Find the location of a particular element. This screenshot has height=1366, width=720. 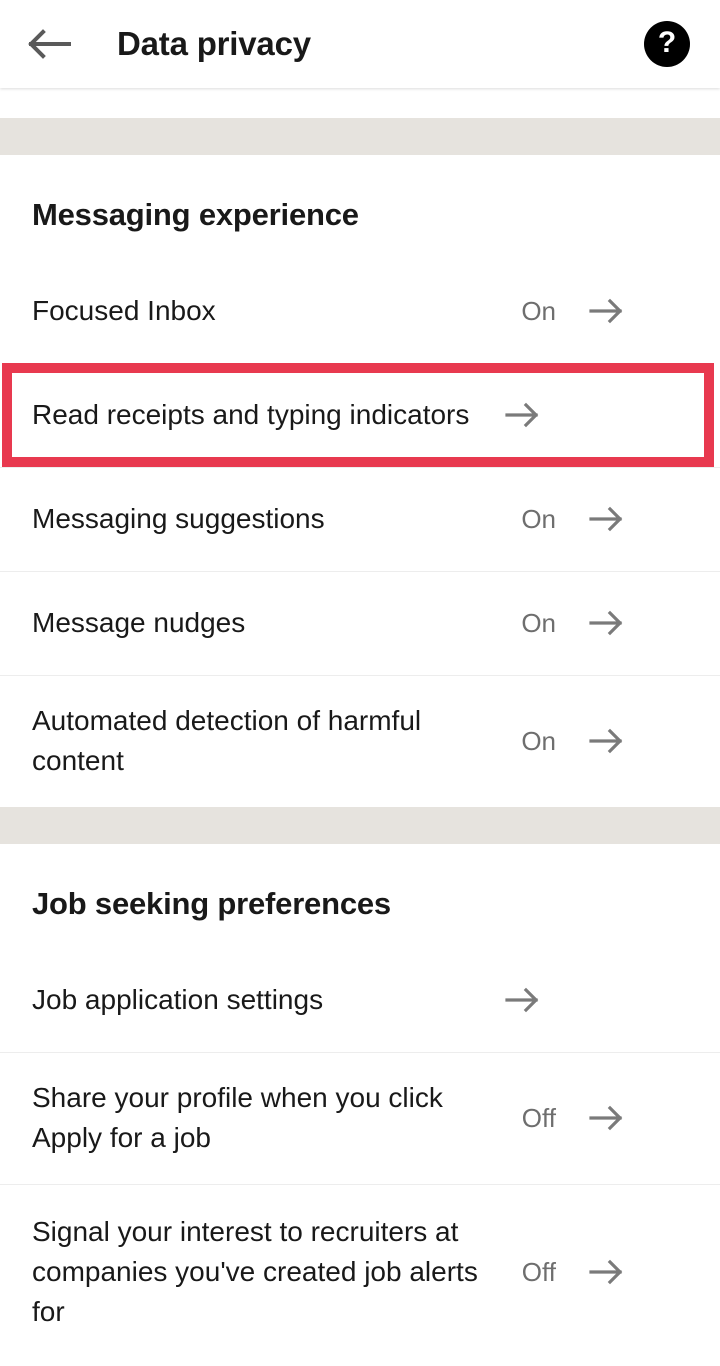

back-button is located at coordinates (55, 44).